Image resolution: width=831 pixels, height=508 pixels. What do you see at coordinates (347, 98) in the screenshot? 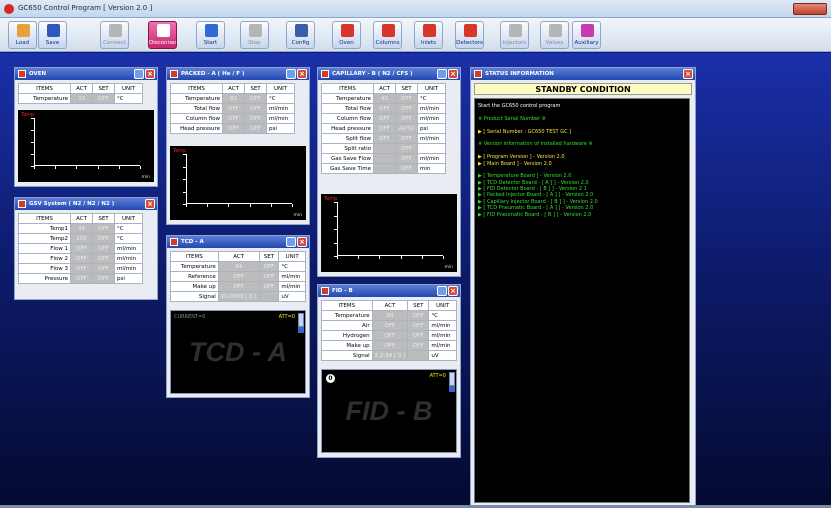
I see `cell-name: Temperature` at bounding box center [347, 98].